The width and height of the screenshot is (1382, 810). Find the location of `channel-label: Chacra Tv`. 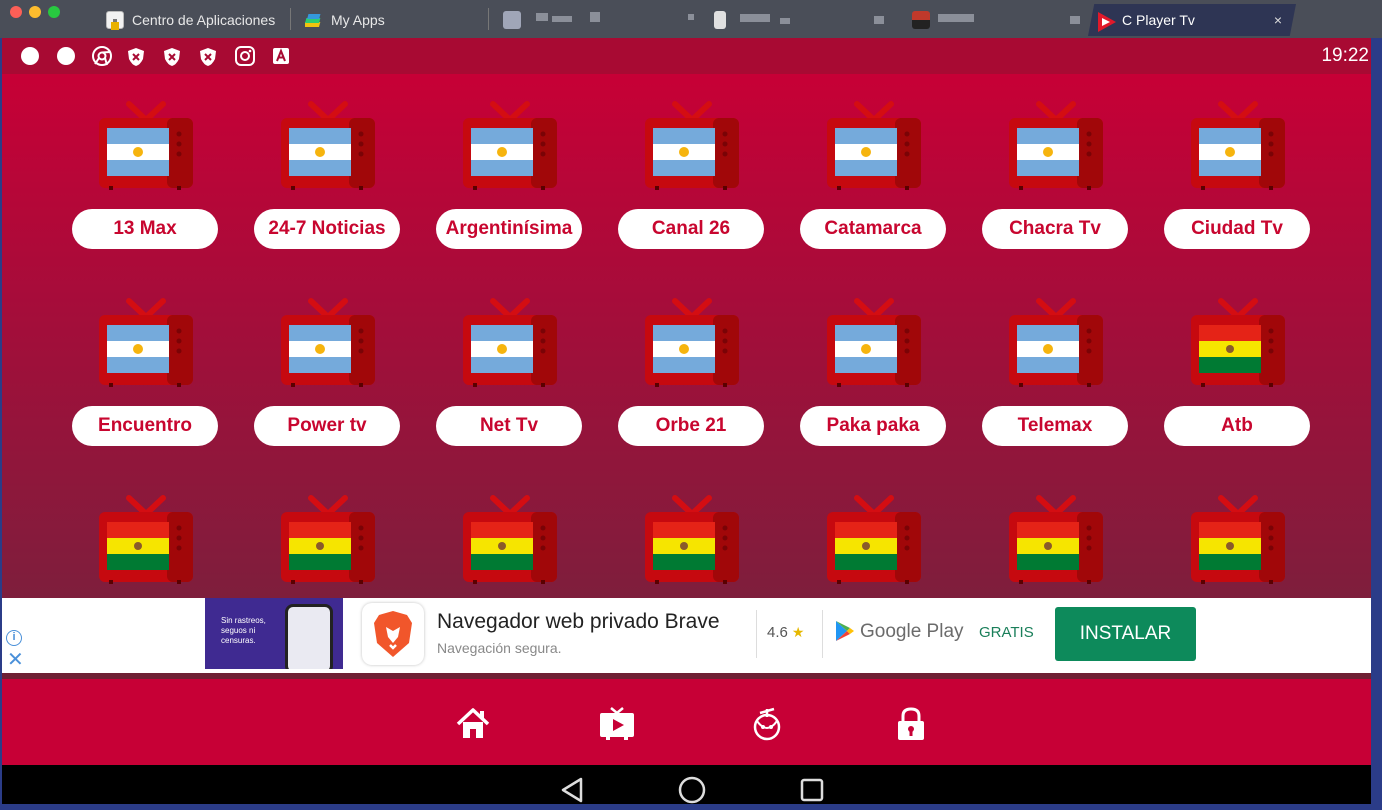

channel-label: Chacra Tv is located at coordinates (1055, 229).